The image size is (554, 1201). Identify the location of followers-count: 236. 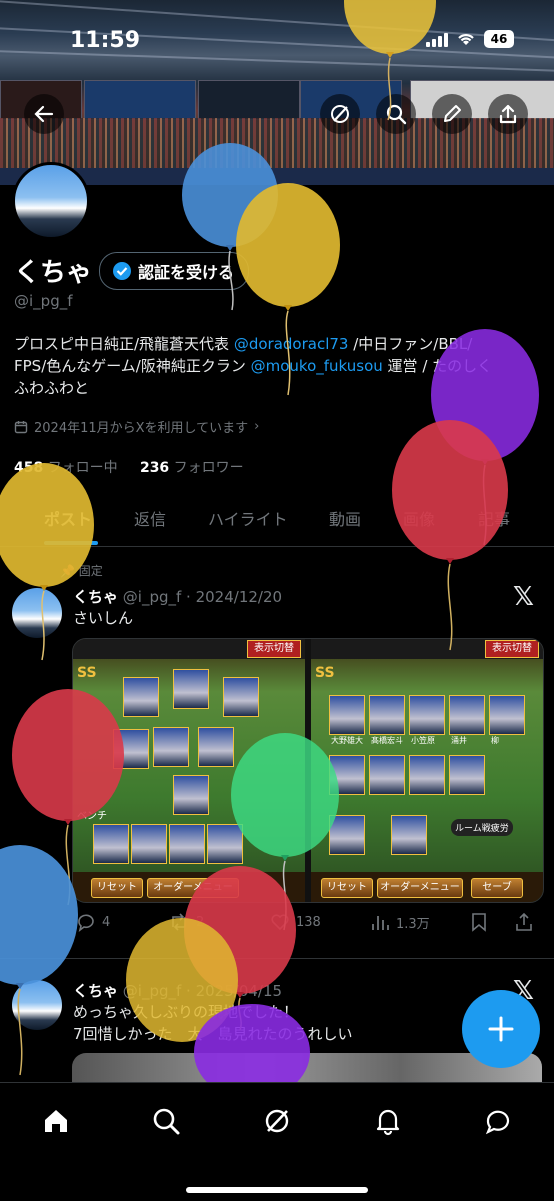
(154, 468).